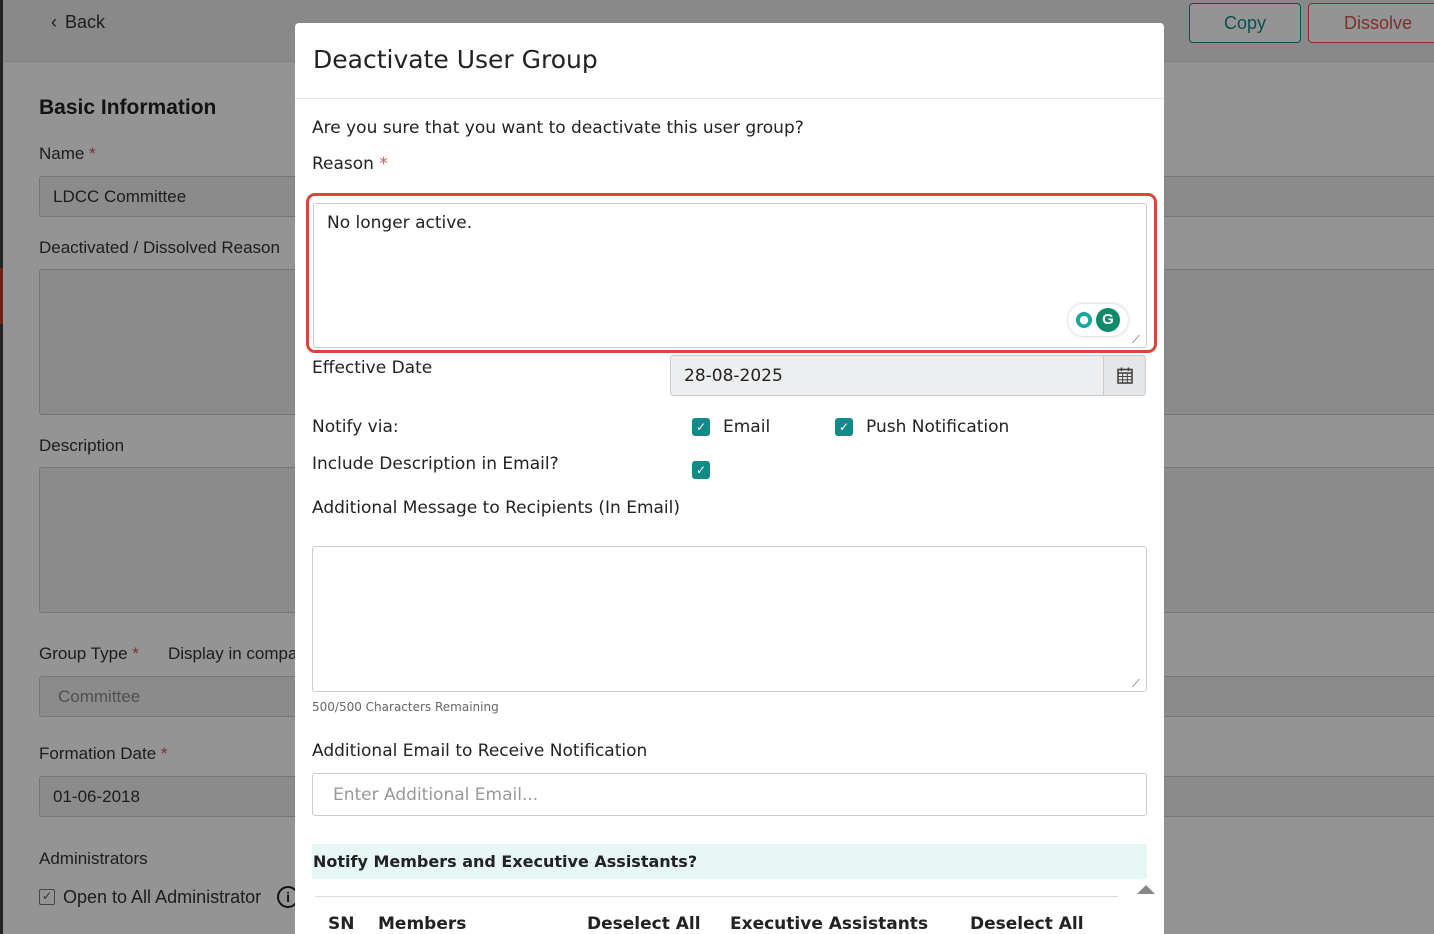 The image size is (1434, 934). I want to click on char-count: 500/500 Characters Remaining, so click(405, 707).